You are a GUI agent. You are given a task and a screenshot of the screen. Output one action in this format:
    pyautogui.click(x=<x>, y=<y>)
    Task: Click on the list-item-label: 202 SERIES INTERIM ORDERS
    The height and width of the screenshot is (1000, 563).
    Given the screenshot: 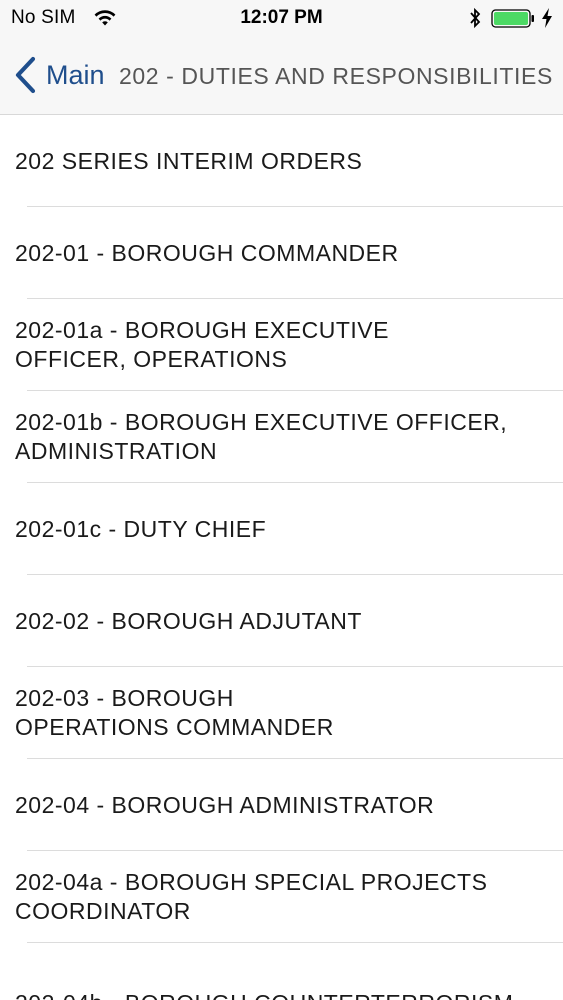 What is the action you would take?
    pyautogui.click(x=189, y=160)
    